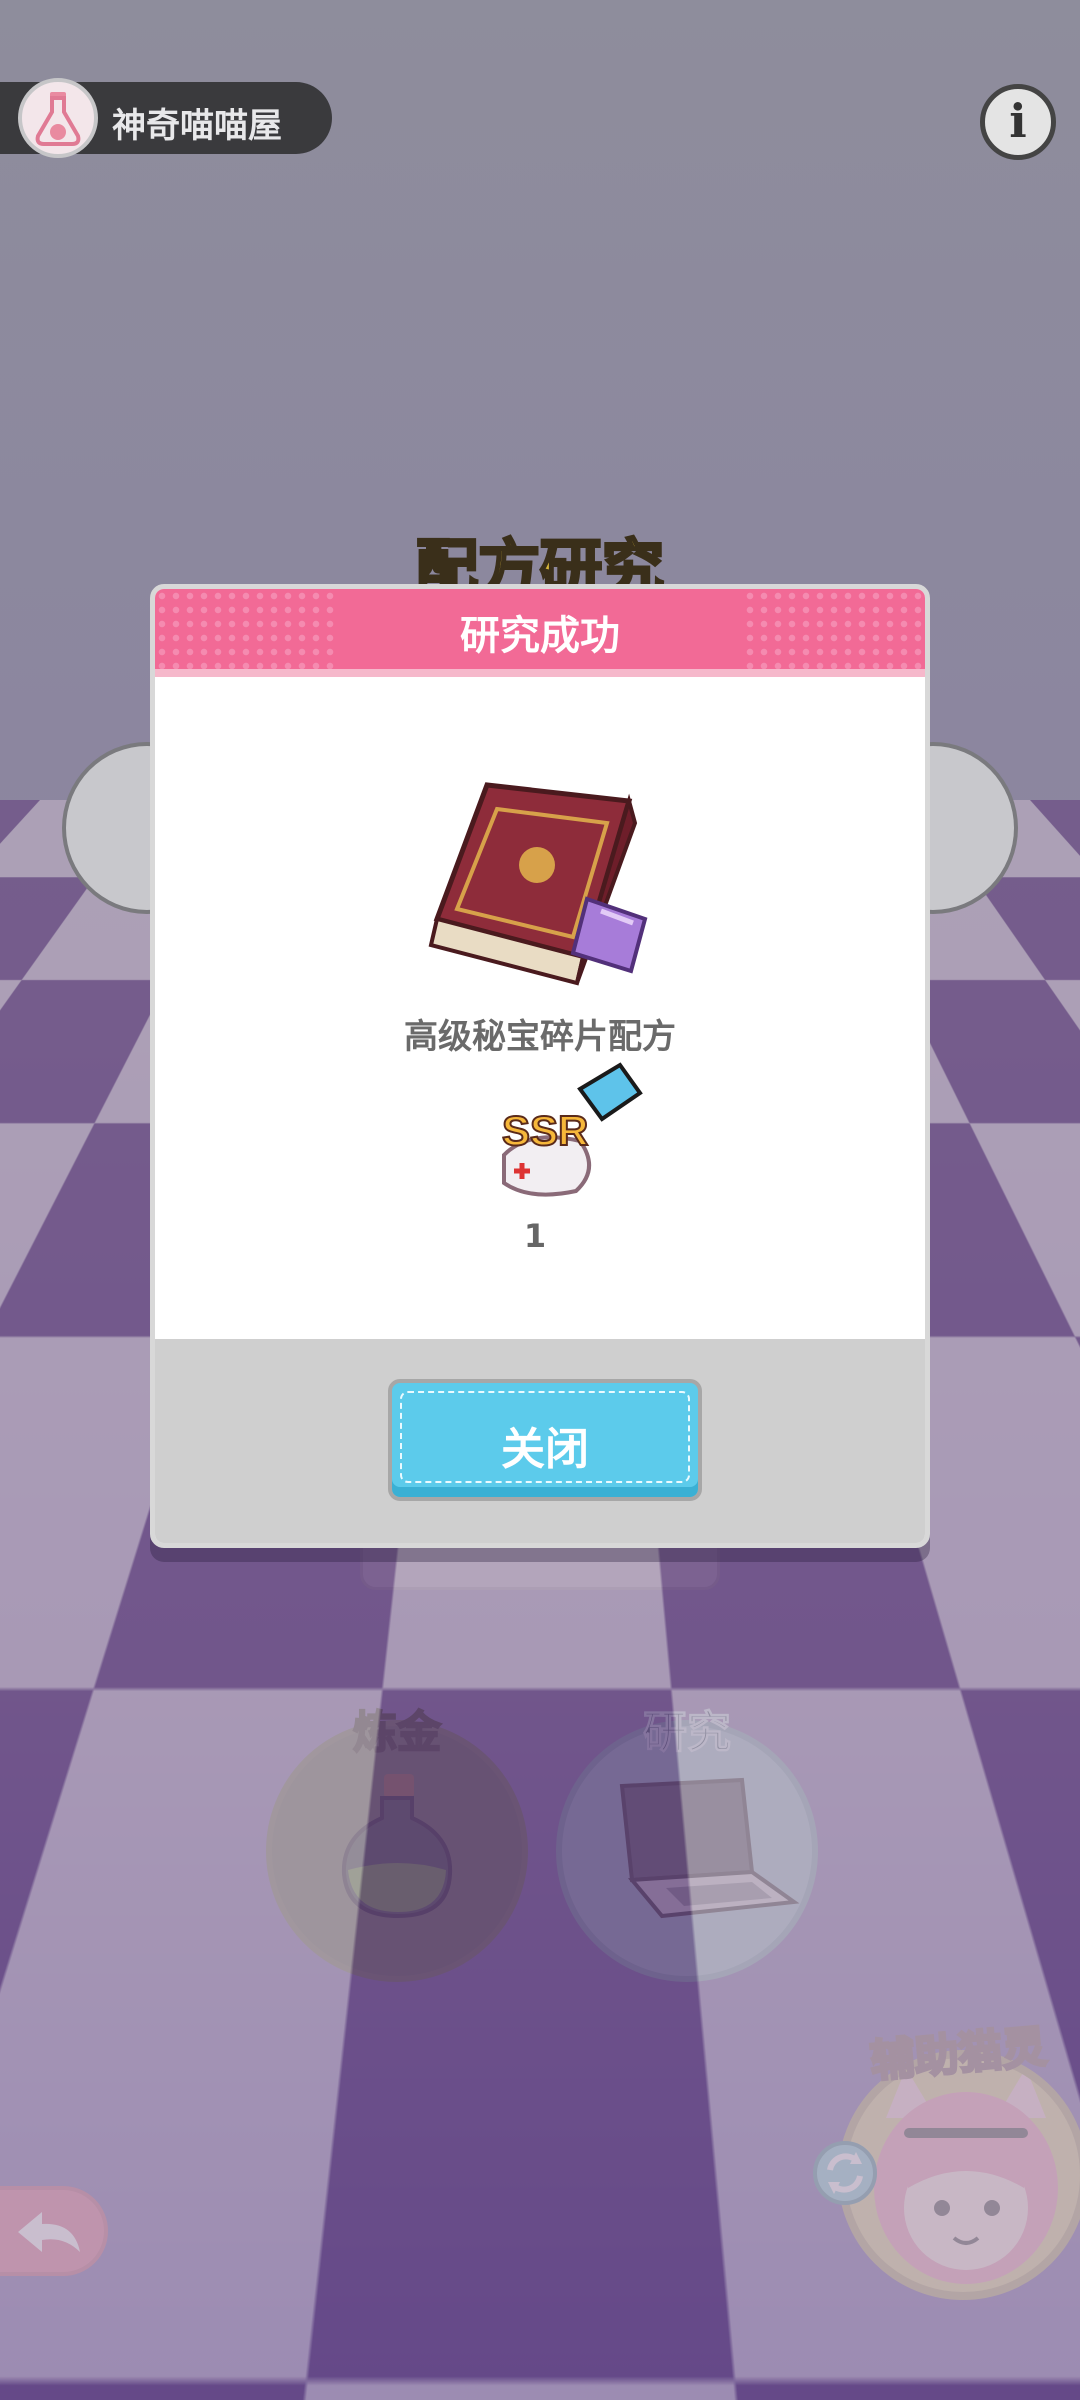  What do you see at coordinates (542, 889) in the screenshot?
I see `recipe-book-icon` at bounding box center [542, 889].